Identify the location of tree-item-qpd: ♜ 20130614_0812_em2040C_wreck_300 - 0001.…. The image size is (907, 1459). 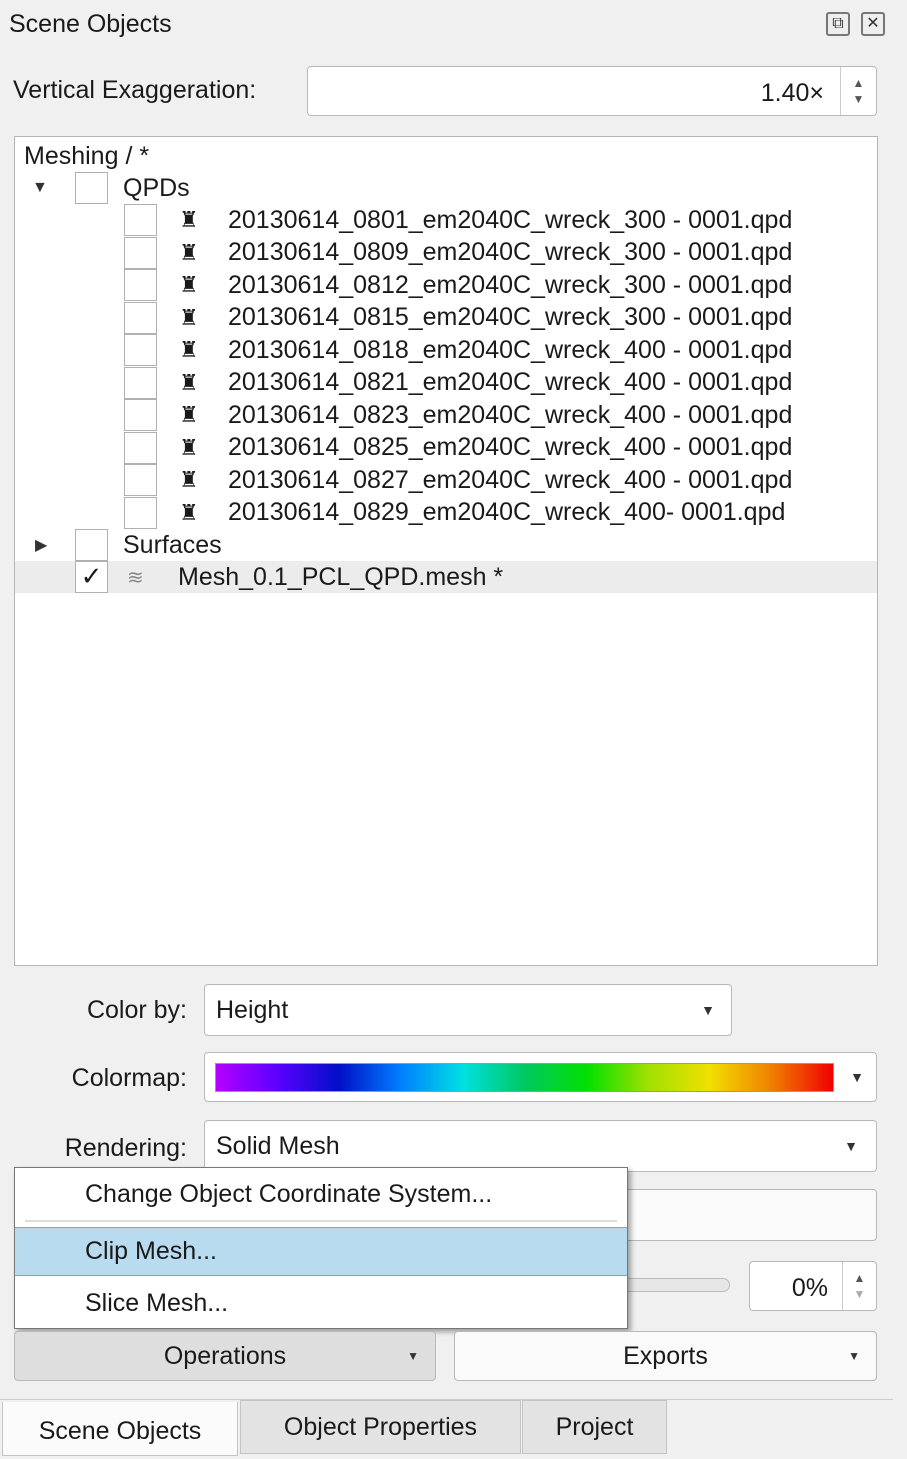
(446, 285).